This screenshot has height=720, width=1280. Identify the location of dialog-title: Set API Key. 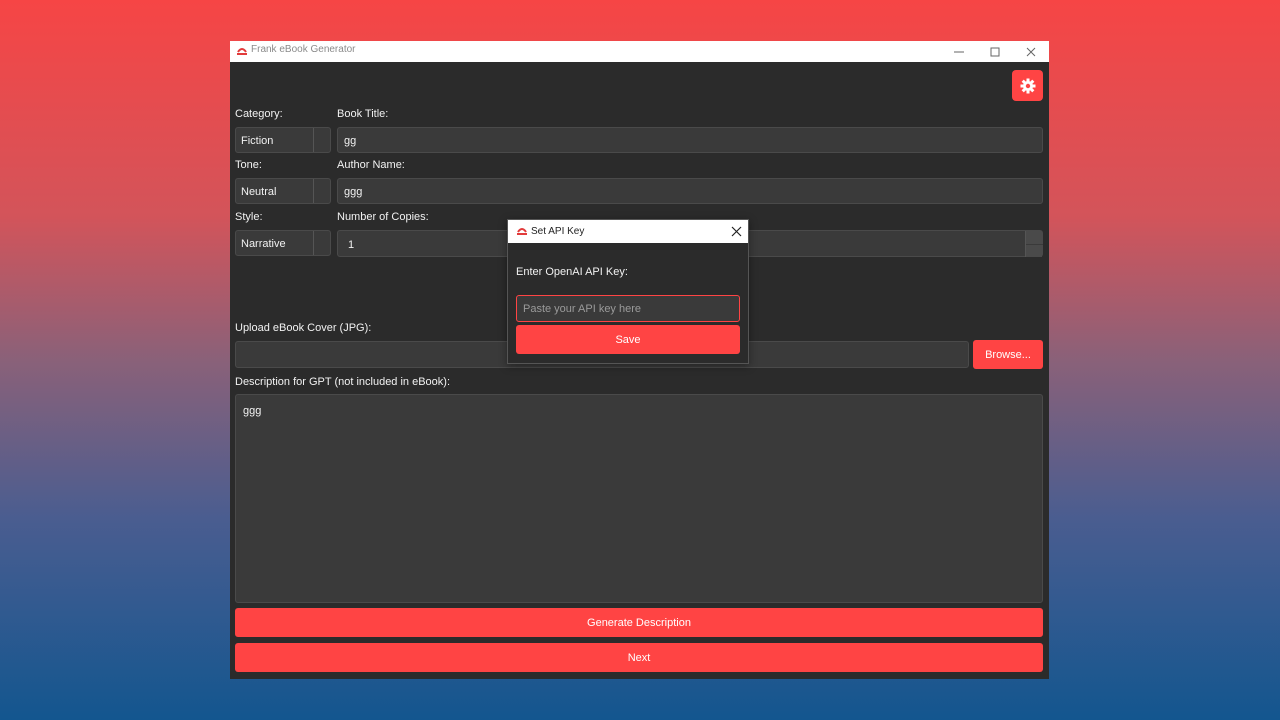
(558, 231).